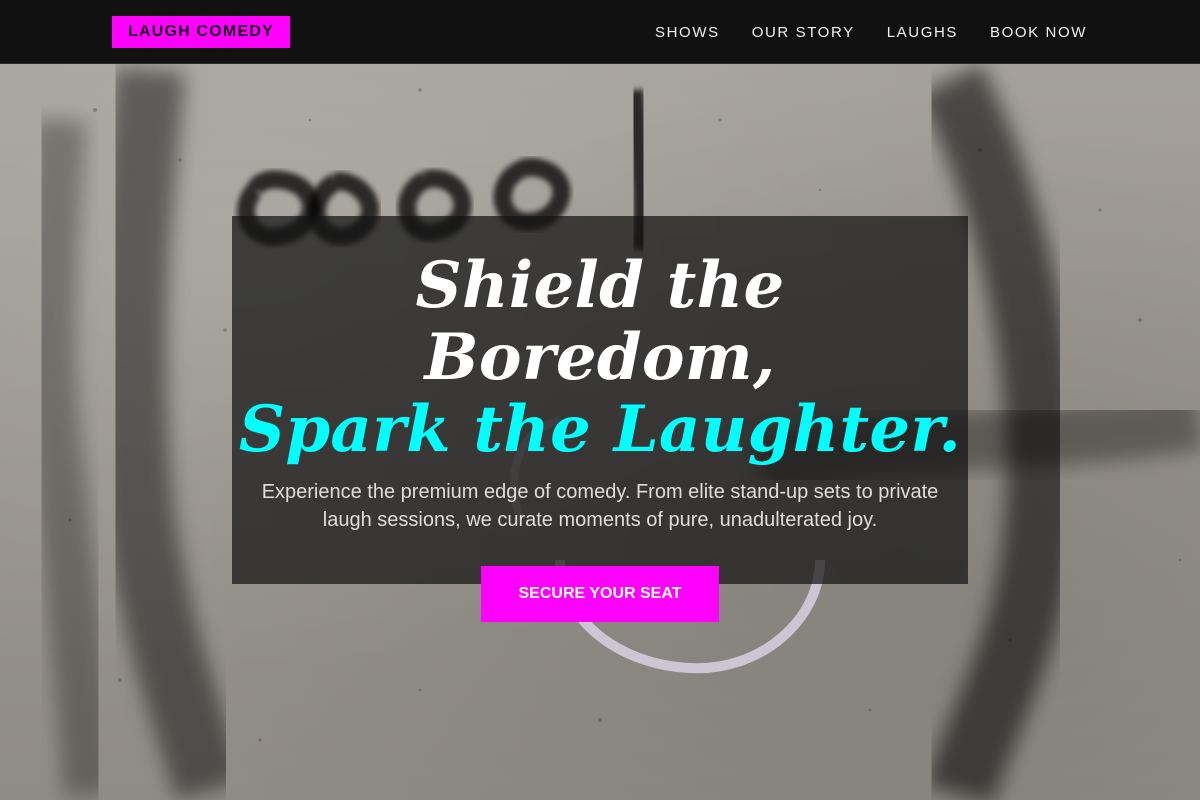 This screenshot has height=800, width=1200. Describe the element at coordinates (922, 32) in the screenshot. I see `nav-link-laughs: LAUGHS` at that location.